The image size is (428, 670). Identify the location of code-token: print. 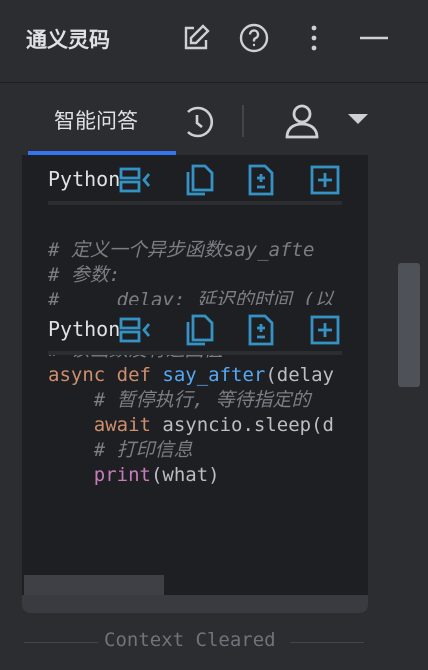
(122, 475).